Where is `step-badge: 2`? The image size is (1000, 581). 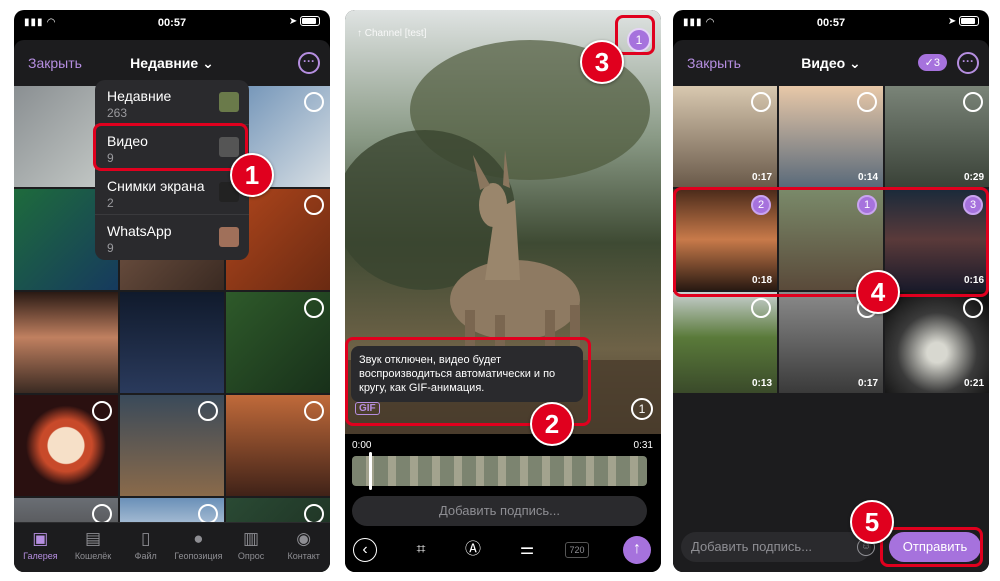
step-badge: 2 is located at coordinates (552, 424).